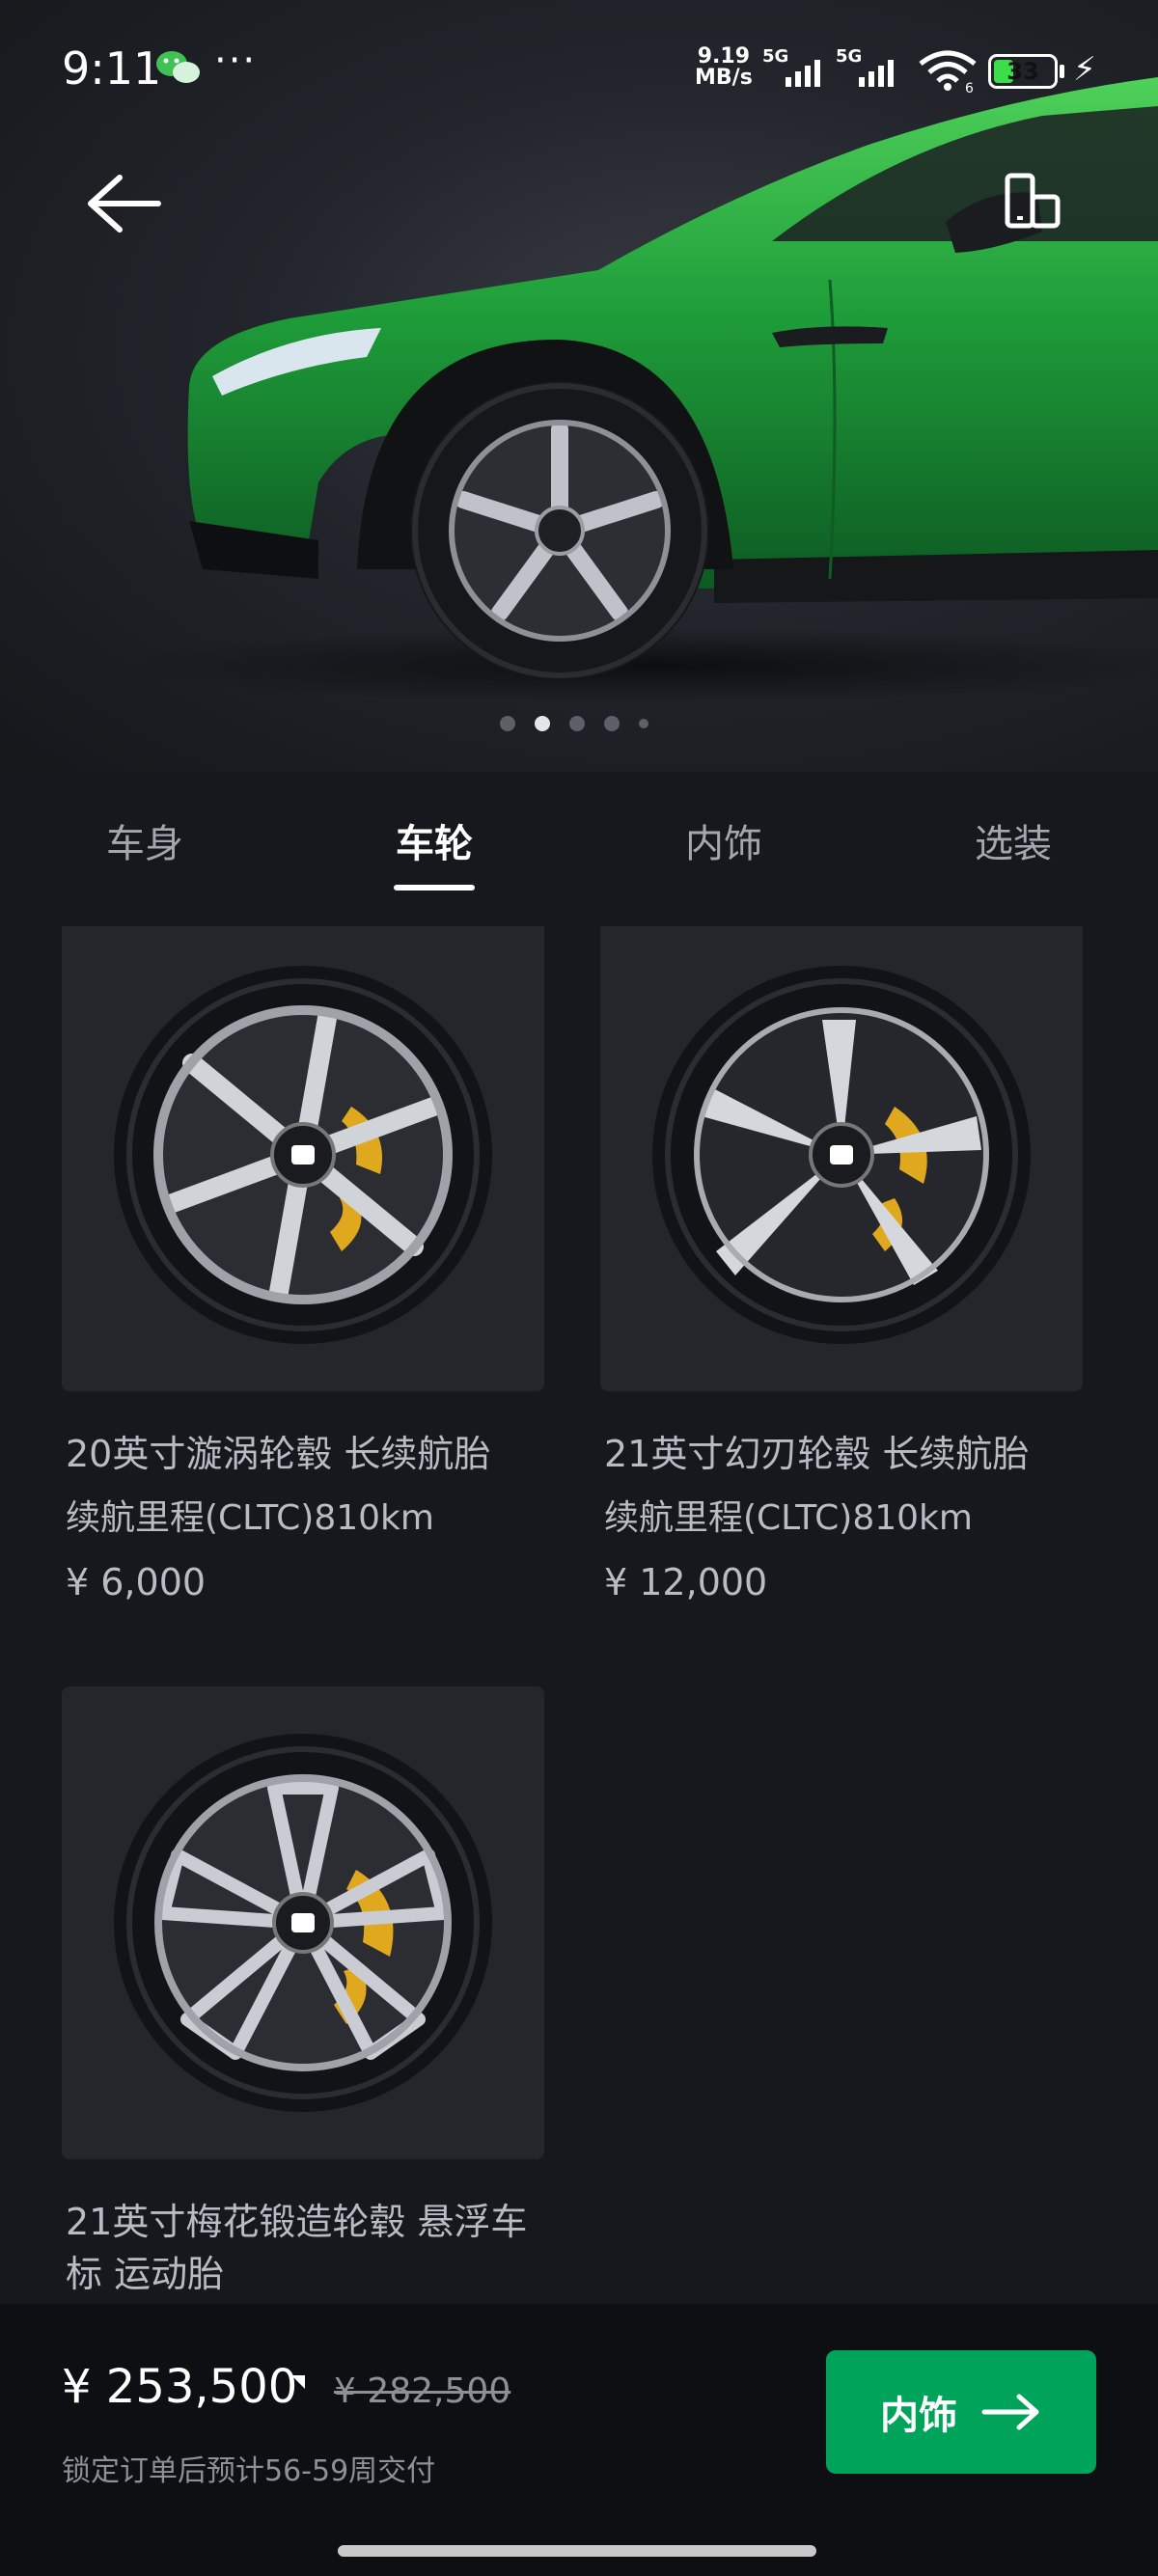  I want to click on wheel-price: ¥ 12,000, so click(686, 1582).